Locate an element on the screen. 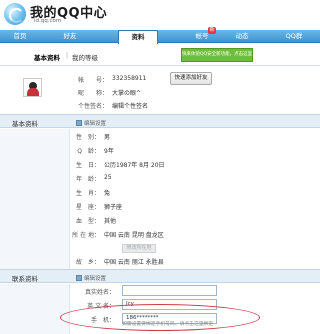  basic-info-section-title: 基本资料 is located at coordinates (25, 124).